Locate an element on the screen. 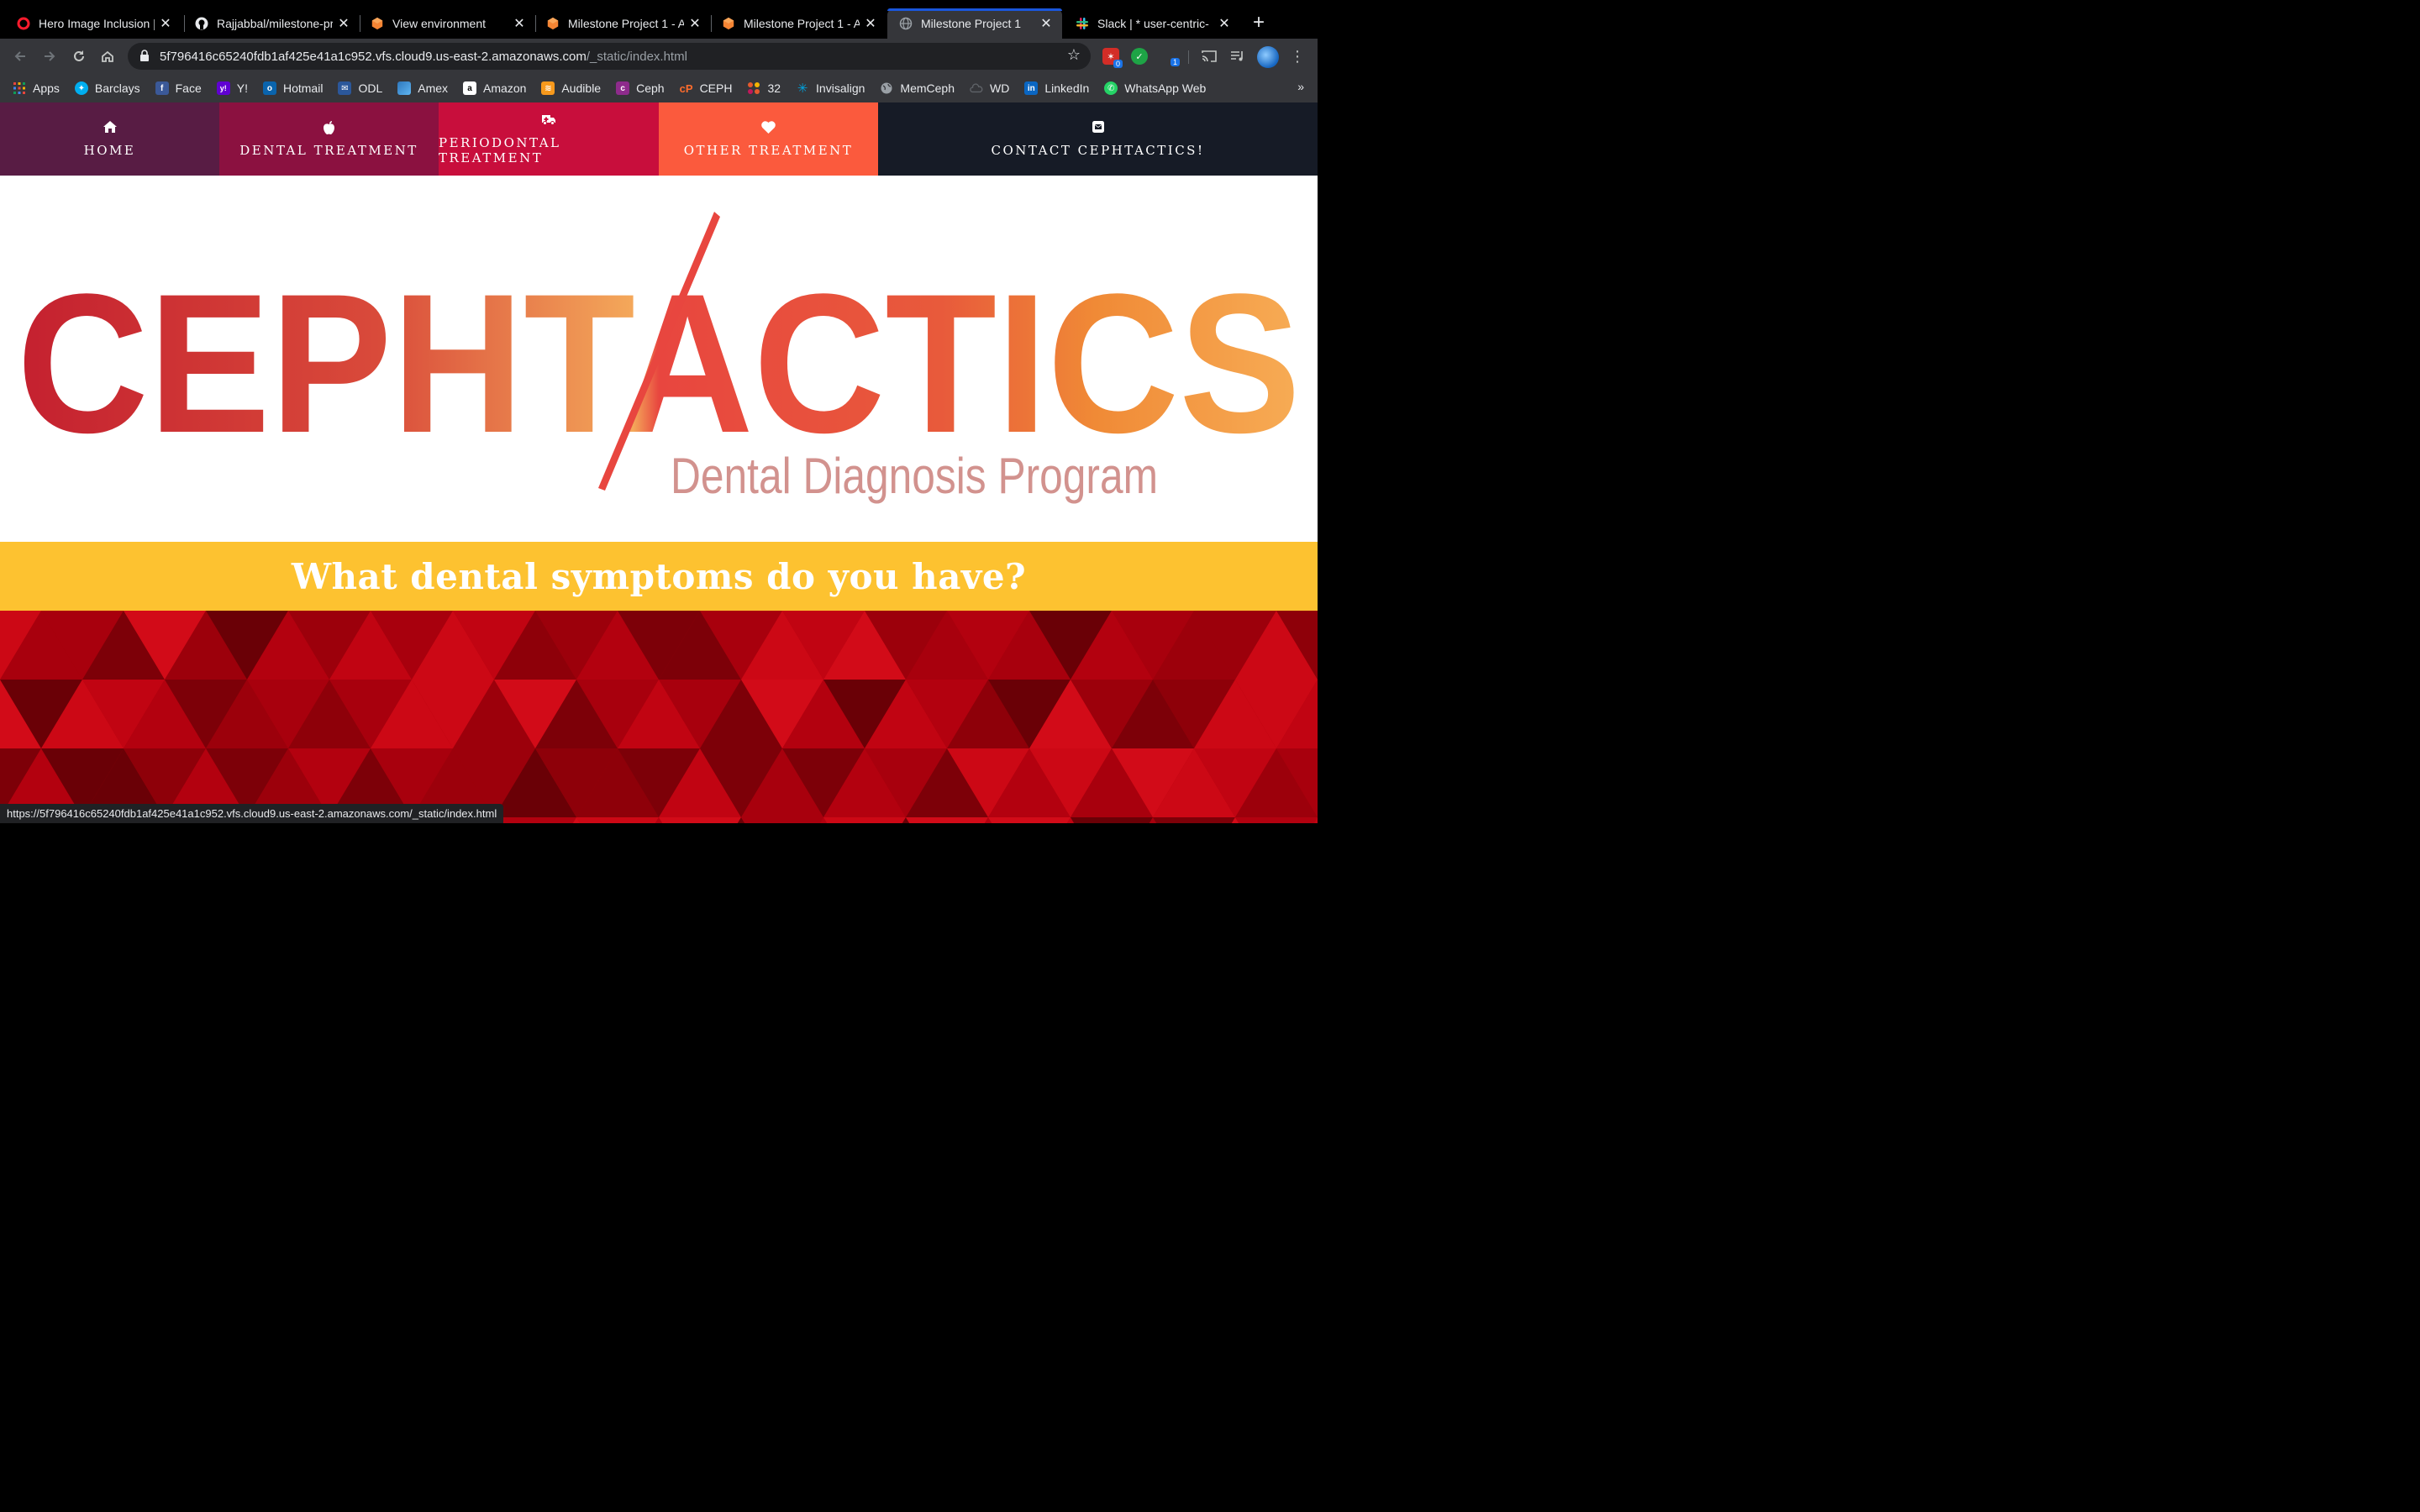 This screenshot has width=2420, height=1512. cloud-icon is located at coordinates (976, 88).